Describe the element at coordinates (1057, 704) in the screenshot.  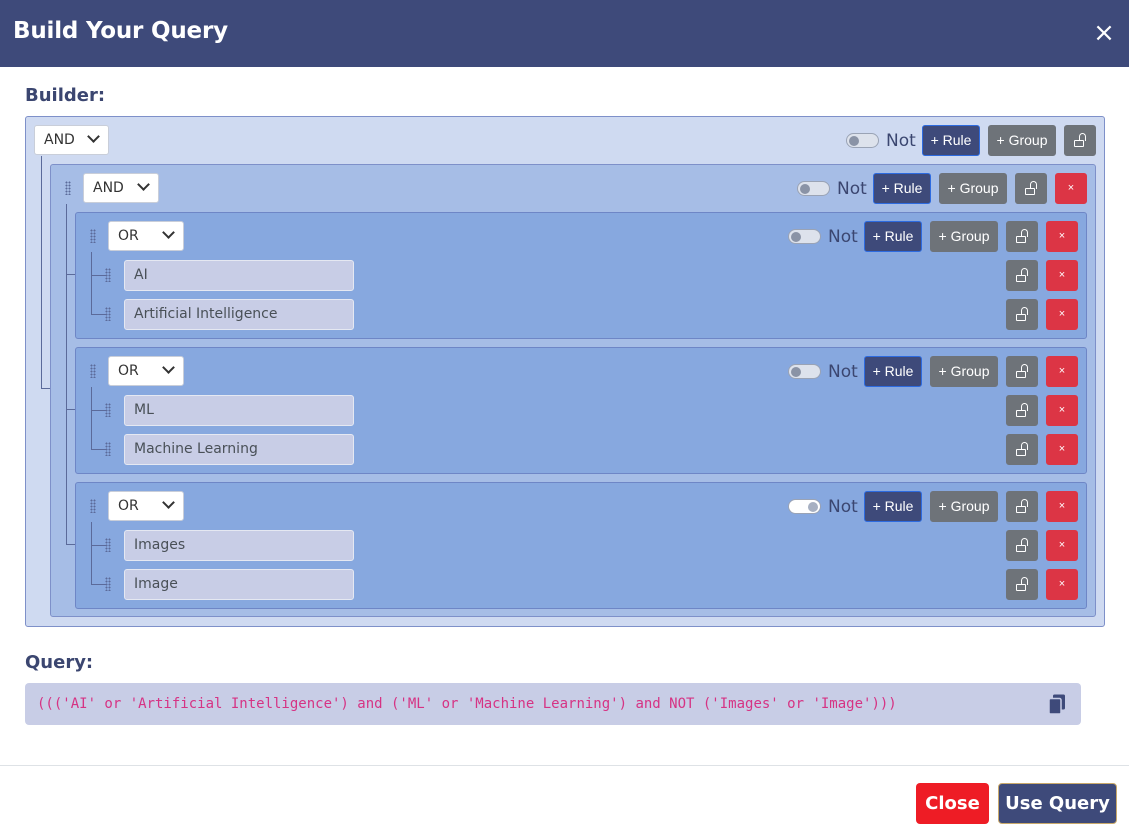
I see `copy-icon` at that location.